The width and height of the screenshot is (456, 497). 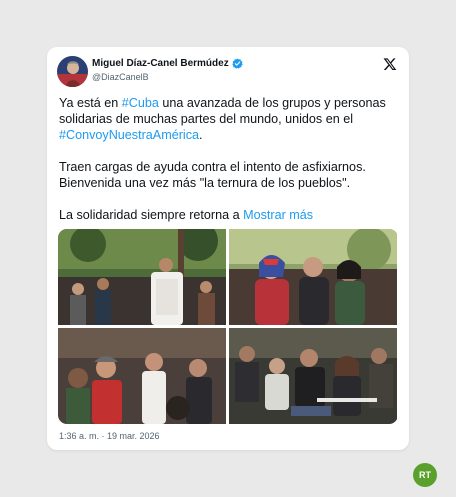 What do you see at coordinates (237, 63) in the screenshot?
I see `verified-badge-icon` at bounding box center [237, 63].